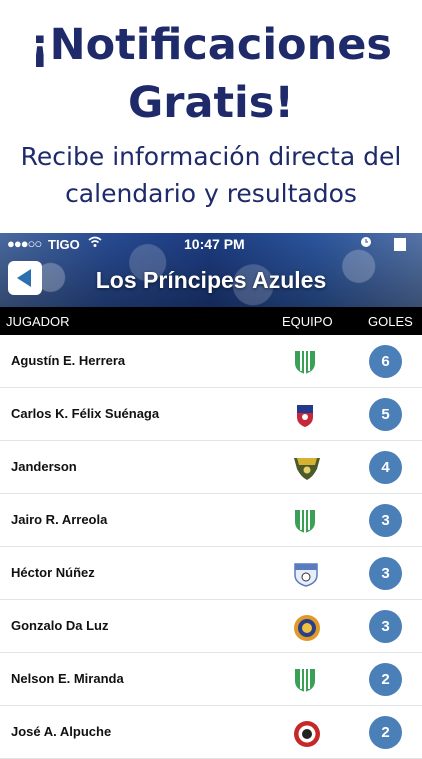  I want to click on promo-title-line1: ¡Notificaciones, so click(211, 45).